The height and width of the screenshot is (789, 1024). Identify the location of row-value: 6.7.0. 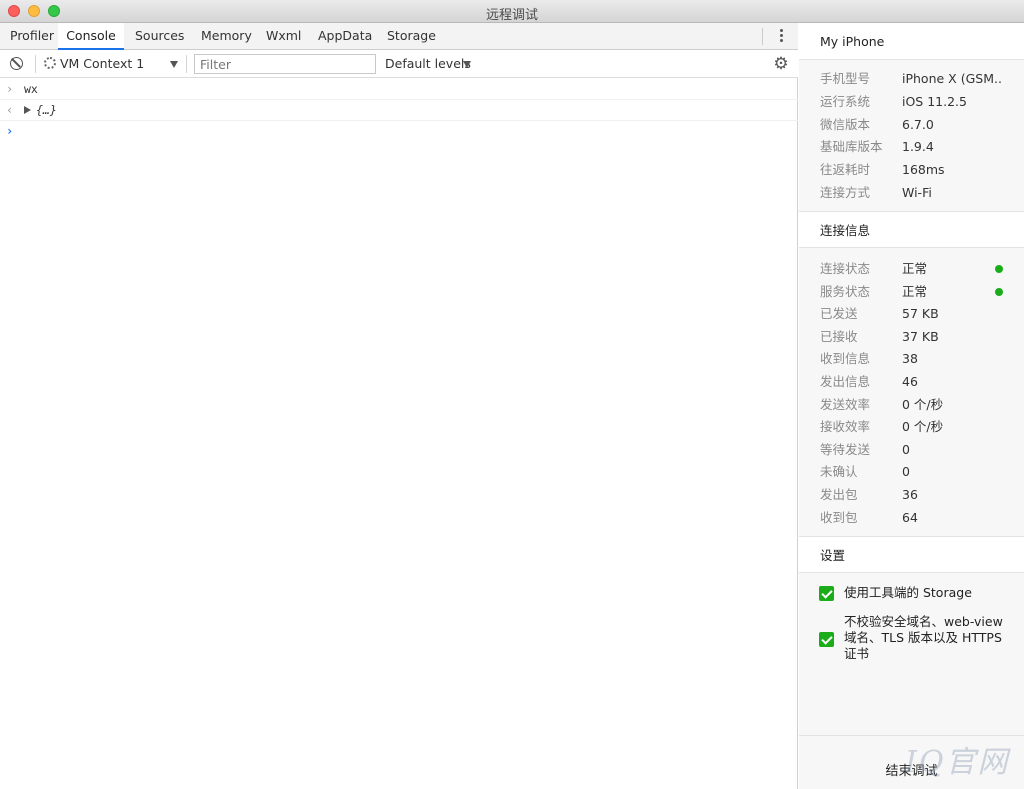
(918, 124).